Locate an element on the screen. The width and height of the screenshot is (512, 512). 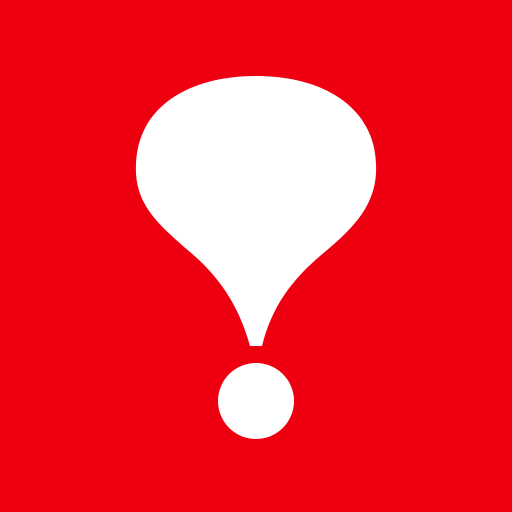
exclamation-dot is located at coordinates (256, 401).